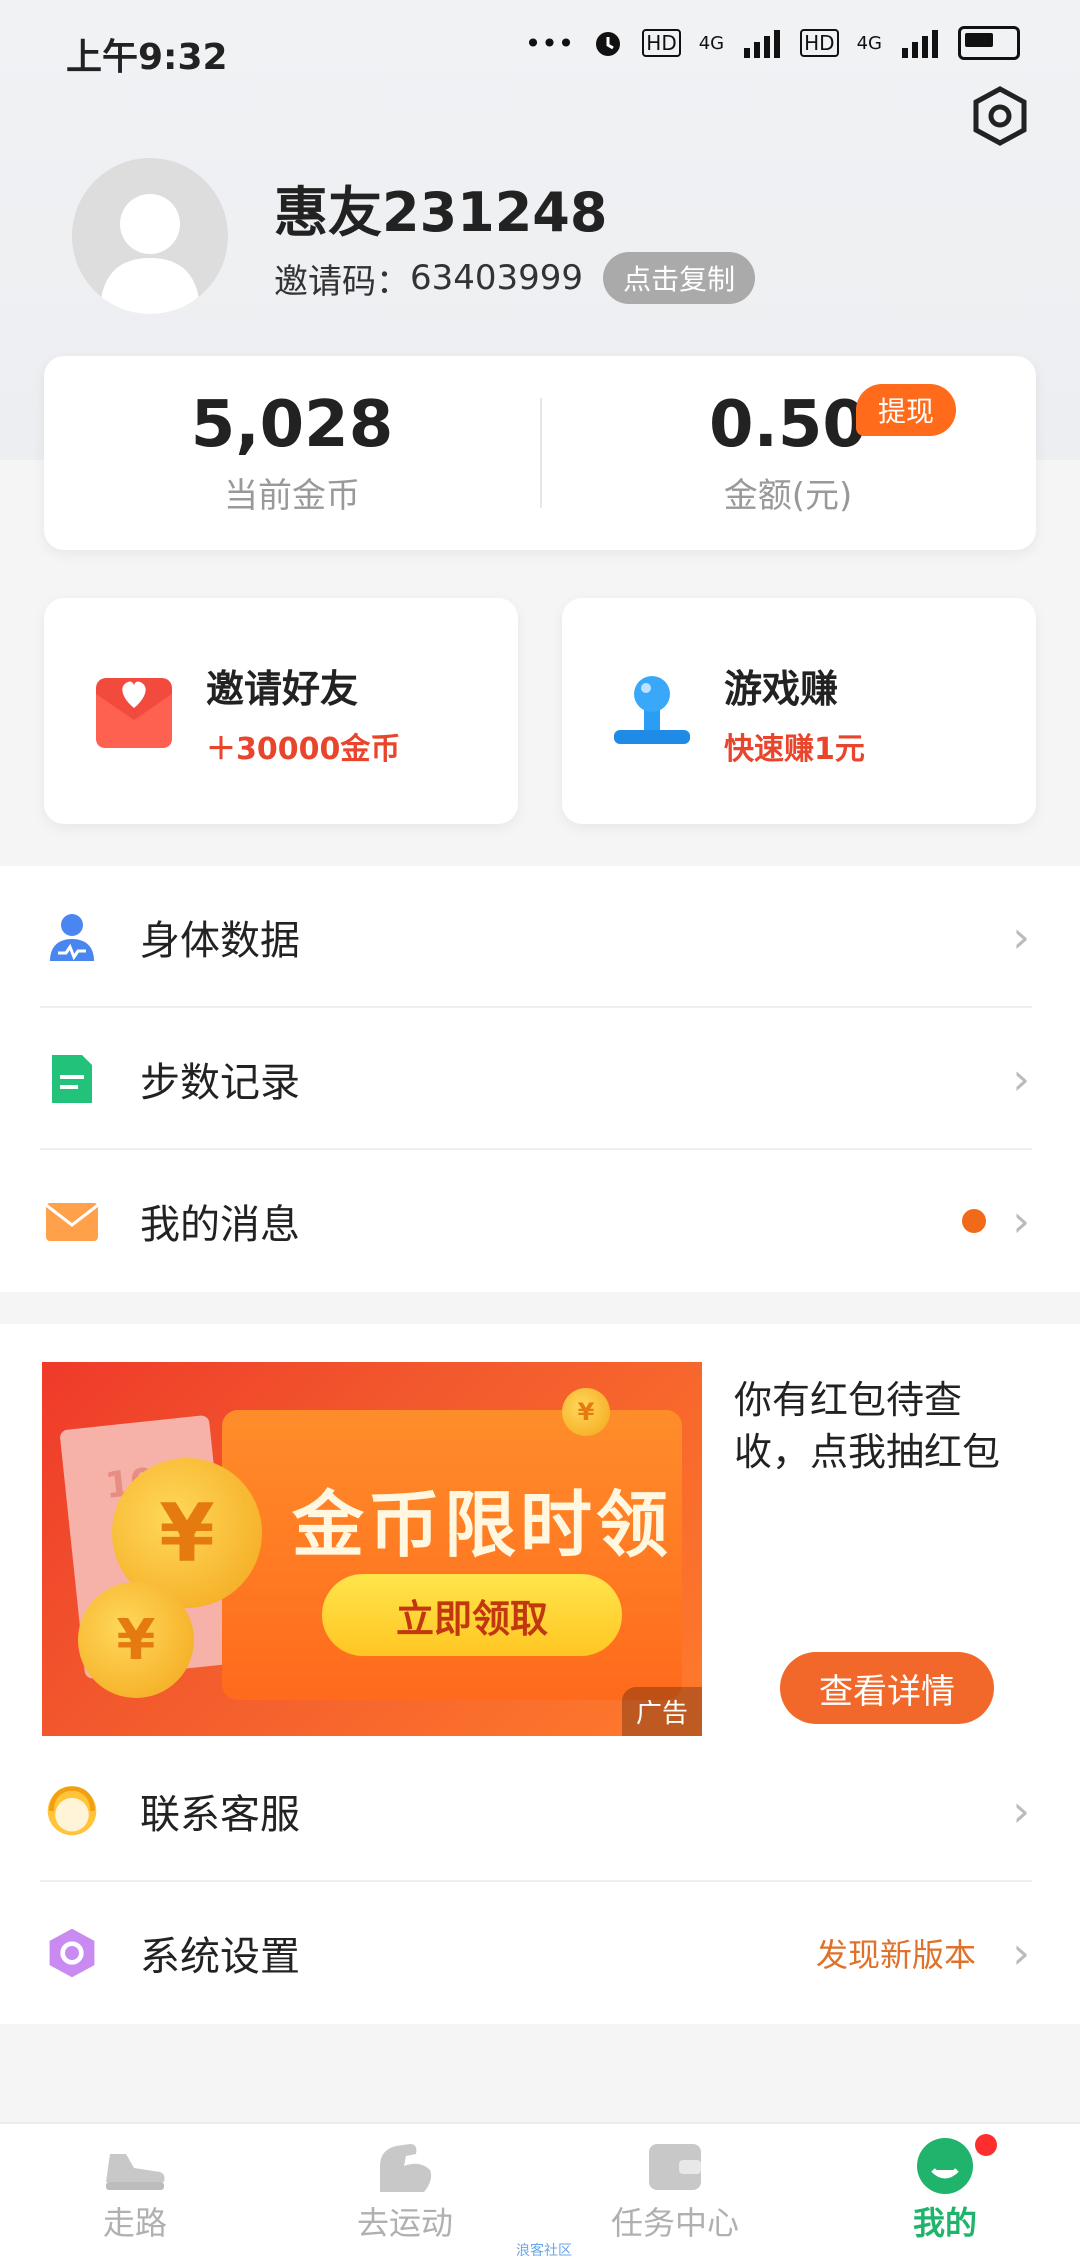  What do you see at coordinates (887, 1688) in the screenshot?
I see `view-details-button: 查看详情` at bounding box center [887, 1688].